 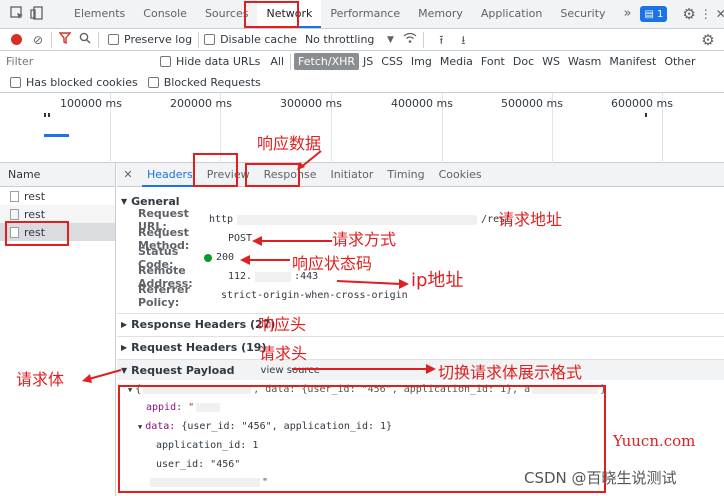 I want to click on annotation-request-body: 请求体, so click(x=40, y=379).